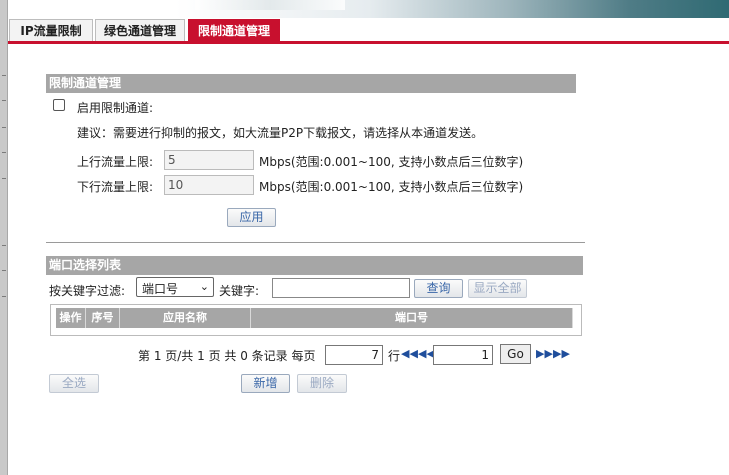  Describe the element at coordinates (311, 83) in the screenshot. I see `limit-section-title: 限制通道管理` at that location.